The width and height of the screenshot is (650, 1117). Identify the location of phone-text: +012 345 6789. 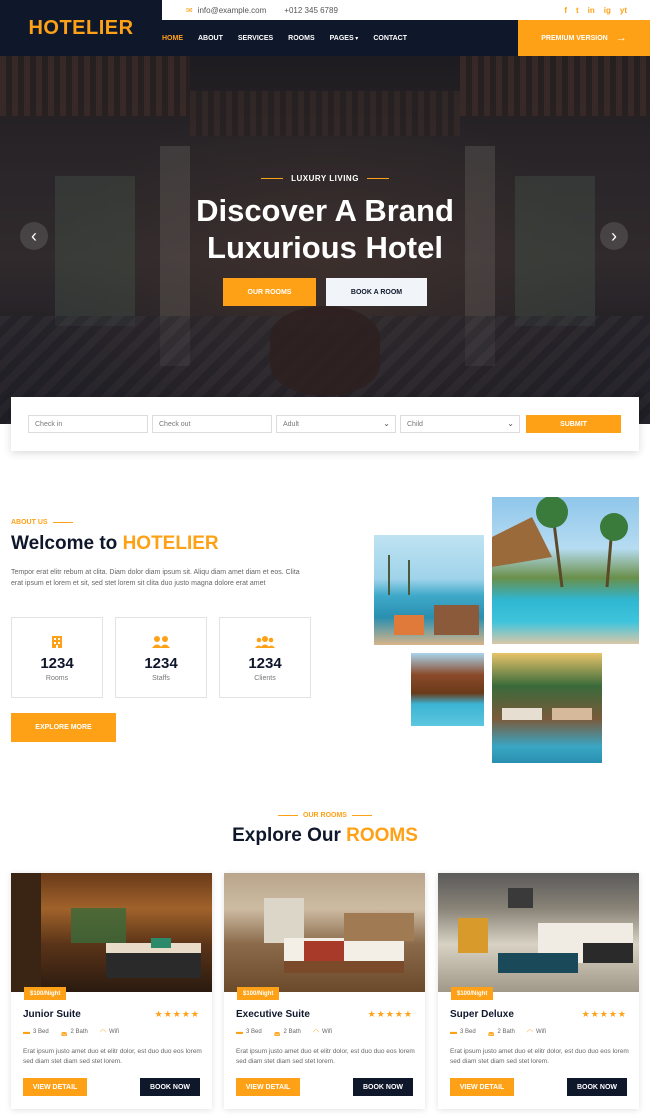
(311, 10).